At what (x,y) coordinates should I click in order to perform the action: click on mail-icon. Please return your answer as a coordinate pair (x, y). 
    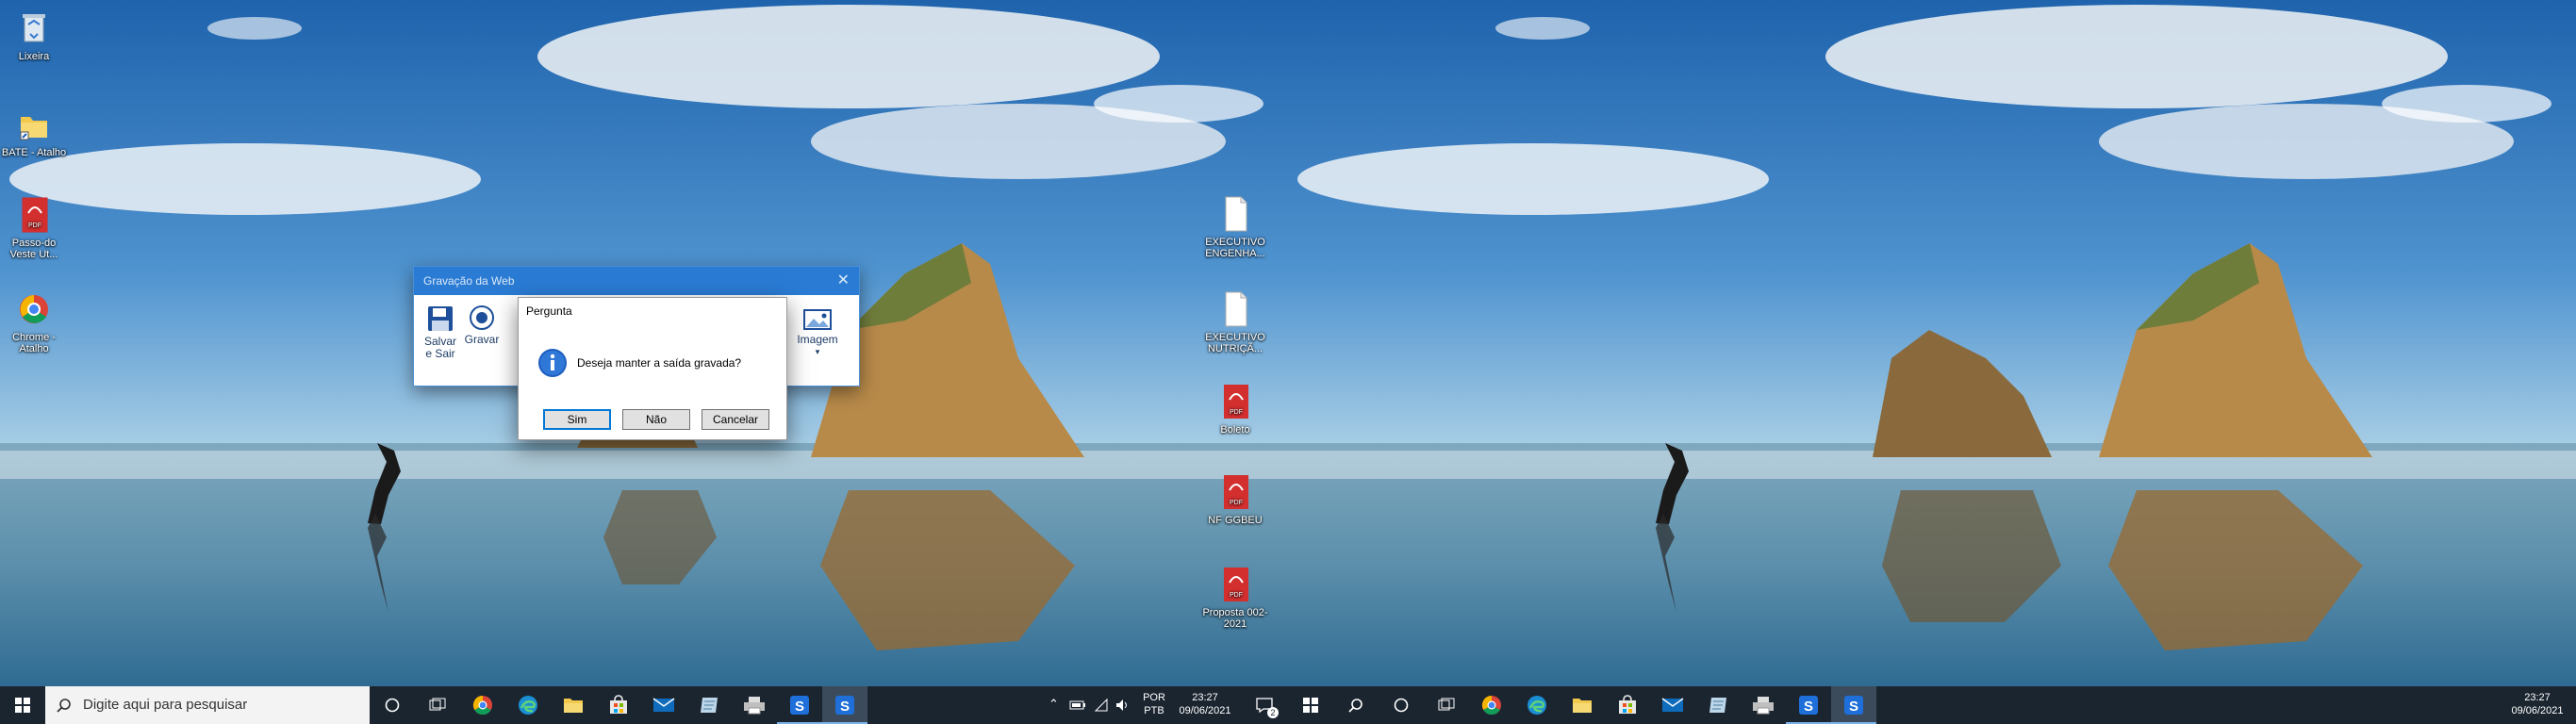
    Looking at the image, I should click on (1672, 705).